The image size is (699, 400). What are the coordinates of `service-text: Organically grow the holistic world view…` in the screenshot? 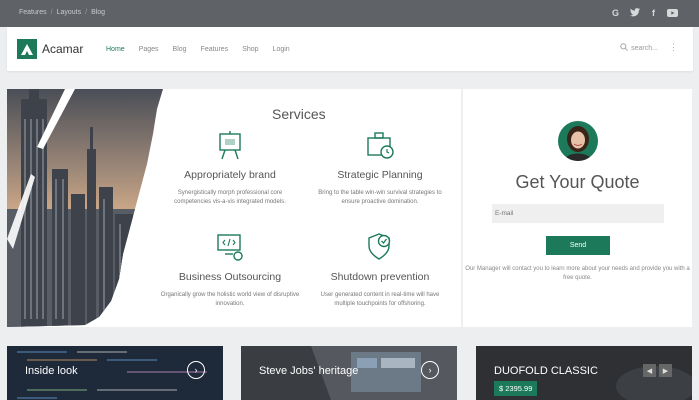 It's located at (230, 299).